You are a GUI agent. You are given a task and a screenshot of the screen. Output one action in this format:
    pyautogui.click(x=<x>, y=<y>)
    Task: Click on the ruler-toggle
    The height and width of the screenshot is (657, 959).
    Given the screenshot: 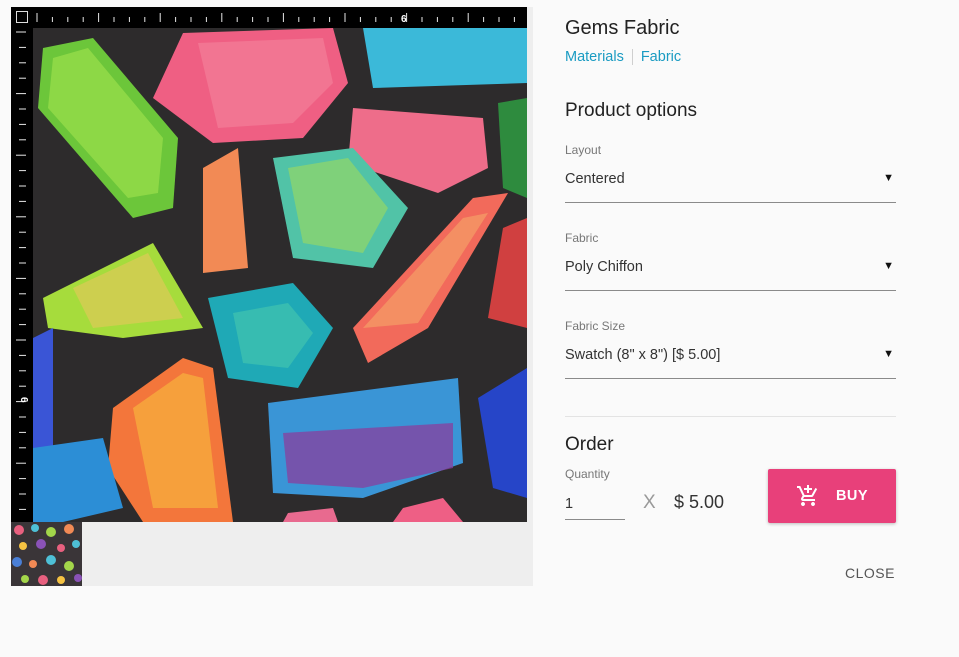 What is the action you would take?
    pyautogui.click(x=22, y=17)
    